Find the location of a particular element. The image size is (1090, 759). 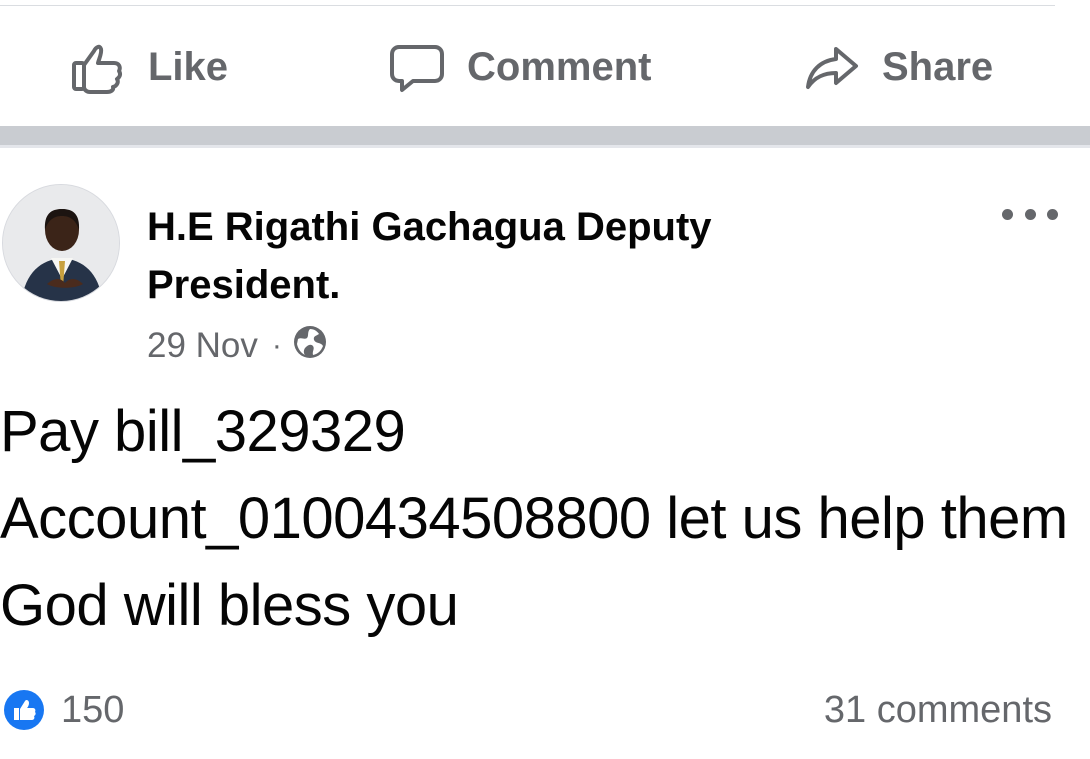

comment-button: Comment is located at coordinates (520, 67).